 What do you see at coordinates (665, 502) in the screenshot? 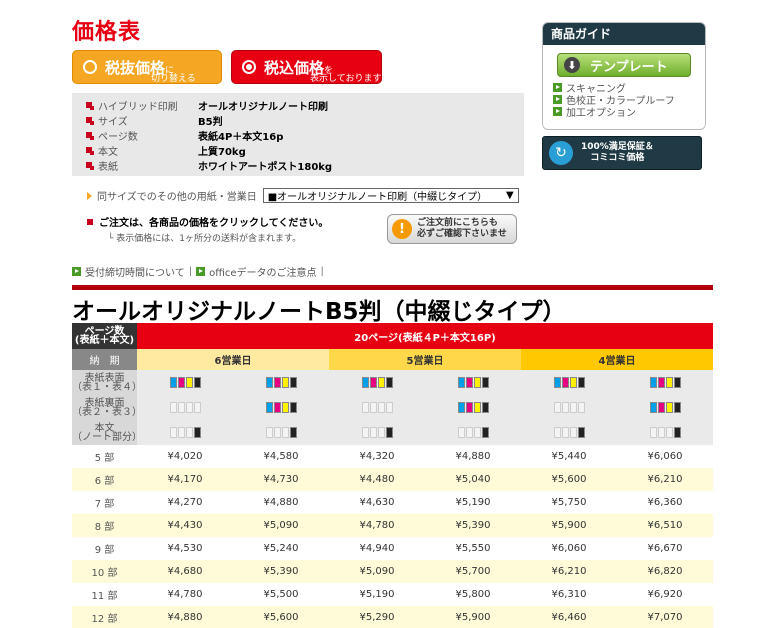
I see `price-cell: ¥6,360` at bounding box center [665, 502].